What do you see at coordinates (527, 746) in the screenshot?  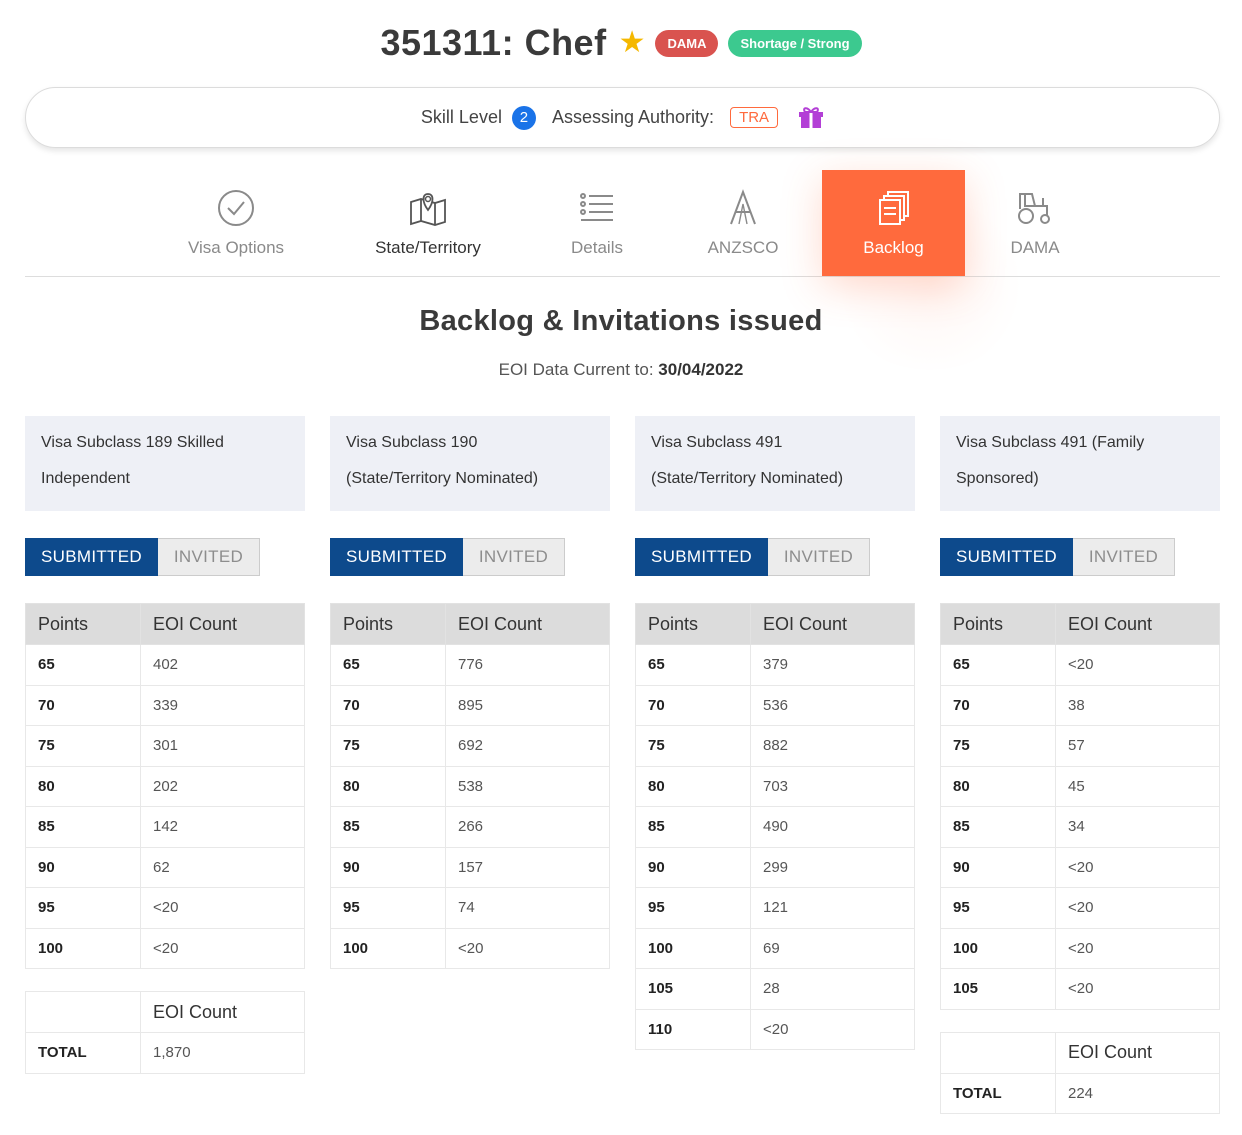 I see `eoi-count-cell: 692` at bounding box center [527, 746].